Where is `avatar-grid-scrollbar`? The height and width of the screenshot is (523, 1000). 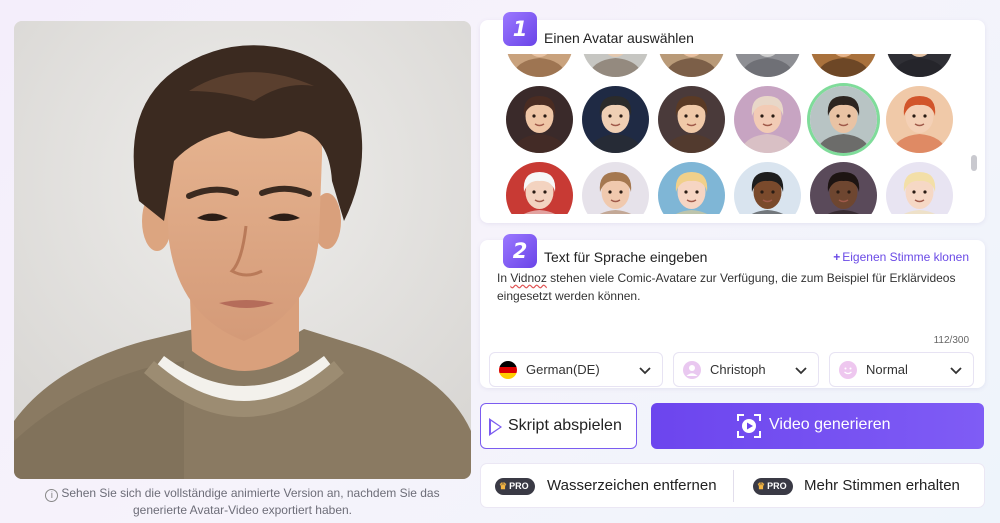 avatar-grid-scrollbar is located at coordinates (974, 163).